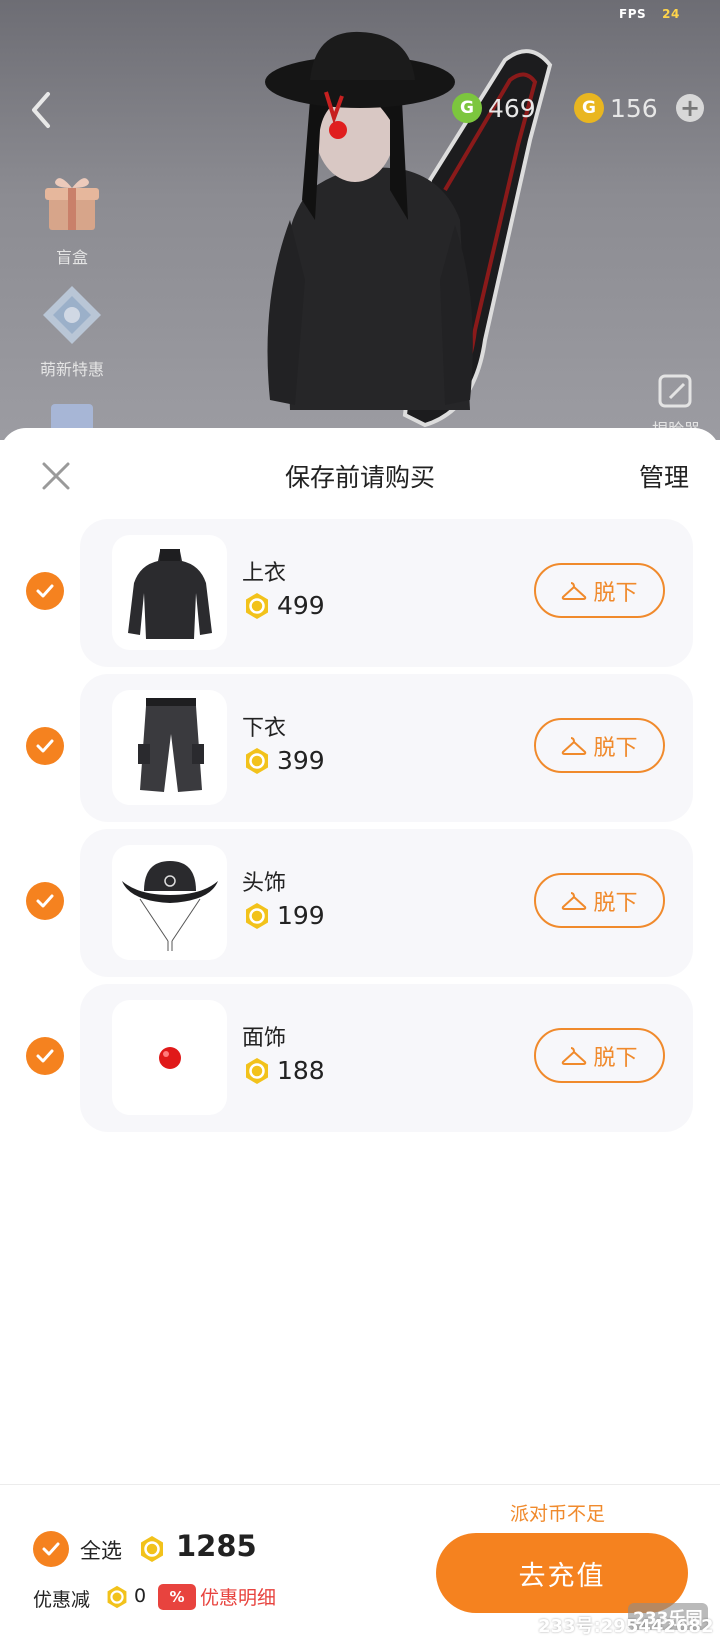 The image size is (720, 1640). I want to click on item-price: 199, so click(284, 915).